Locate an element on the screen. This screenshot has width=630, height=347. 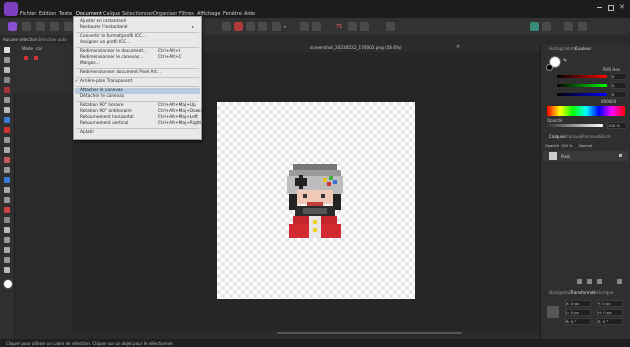
minimize-icon is located at coordinates (599, 7).